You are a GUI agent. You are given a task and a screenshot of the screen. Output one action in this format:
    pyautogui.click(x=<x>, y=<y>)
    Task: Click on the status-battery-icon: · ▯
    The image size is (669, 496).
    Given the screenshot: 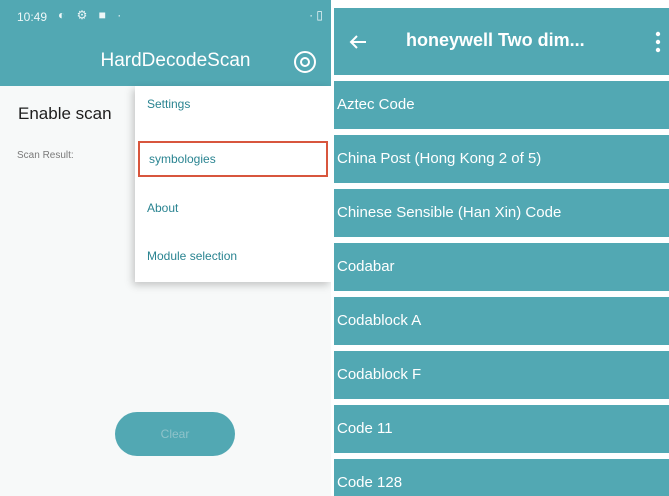 What is the action you would take?
    pyautogui.click(x=316, y=15)
    